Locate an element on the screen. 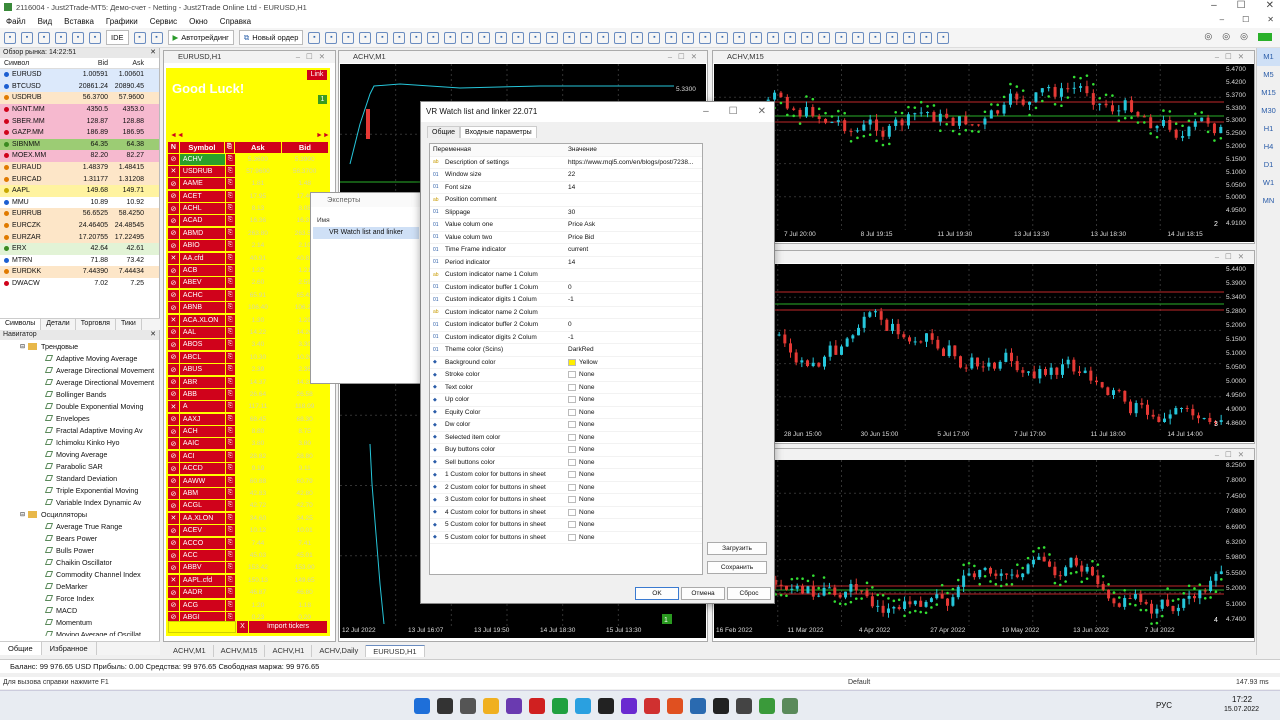 The image size is (1280, 720). expert-item: VR Watch list and linker is located at coordinates (366, 233).